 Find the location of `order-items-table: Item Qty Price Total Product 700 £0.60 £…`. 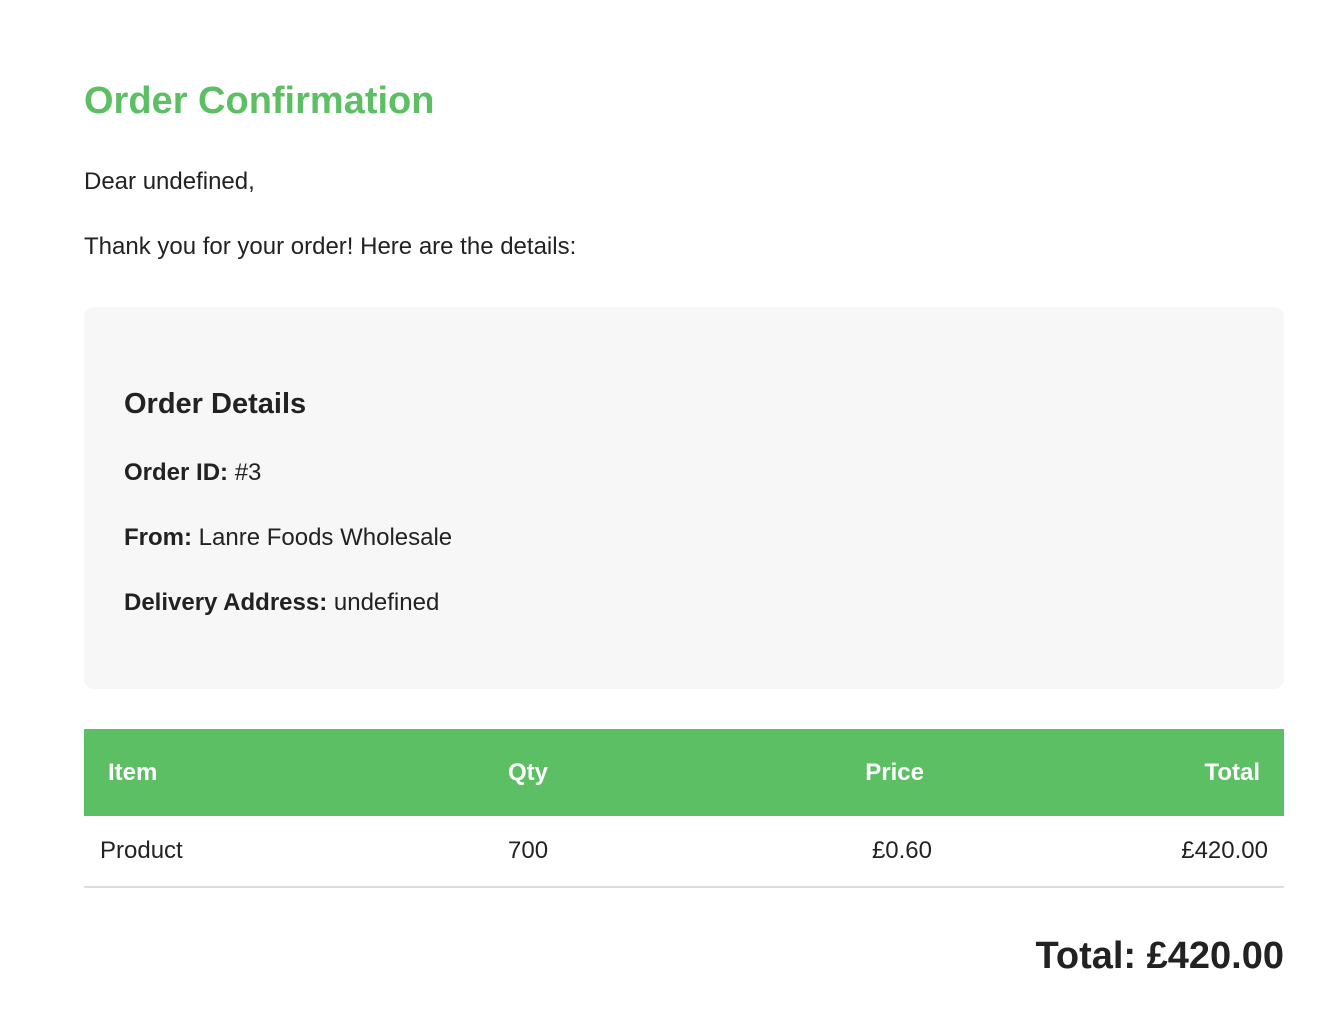

order-items-table: Item Qty Price Total Product 700 £0.60 £… is located at coordinates (684, 808).